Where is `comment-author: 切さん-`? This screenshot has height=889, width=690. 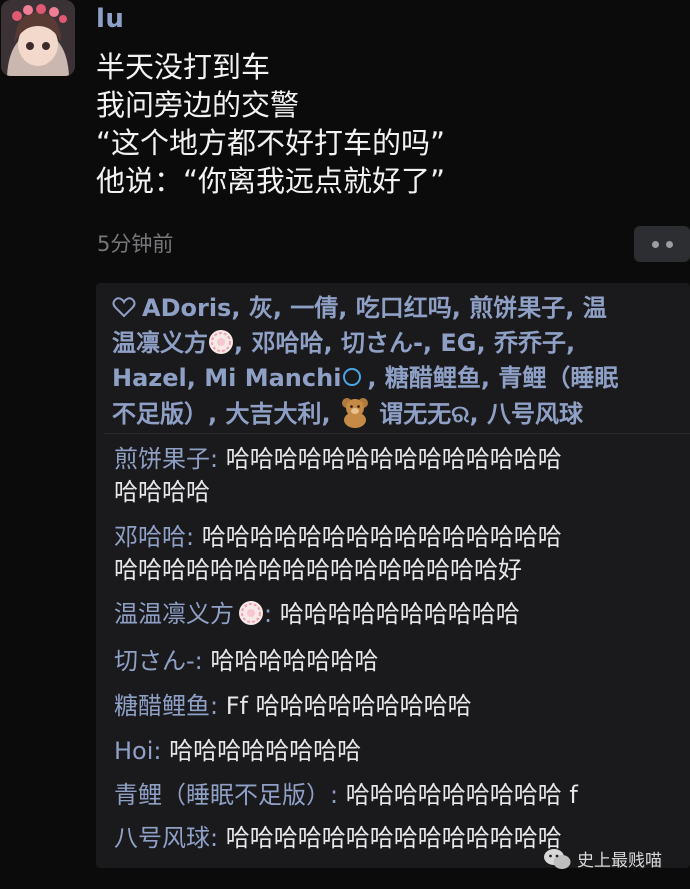
comment-author: 切さん- is located at coordinates (154, 661).